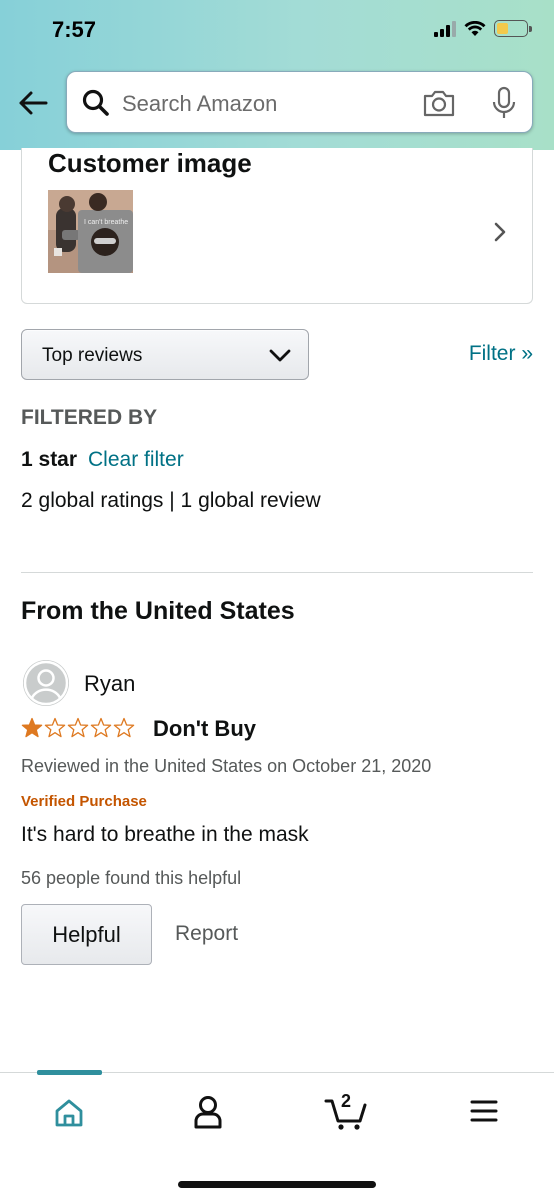  I want to click on customer-images-card: Customer image I can't breathe, so click(277, 226).